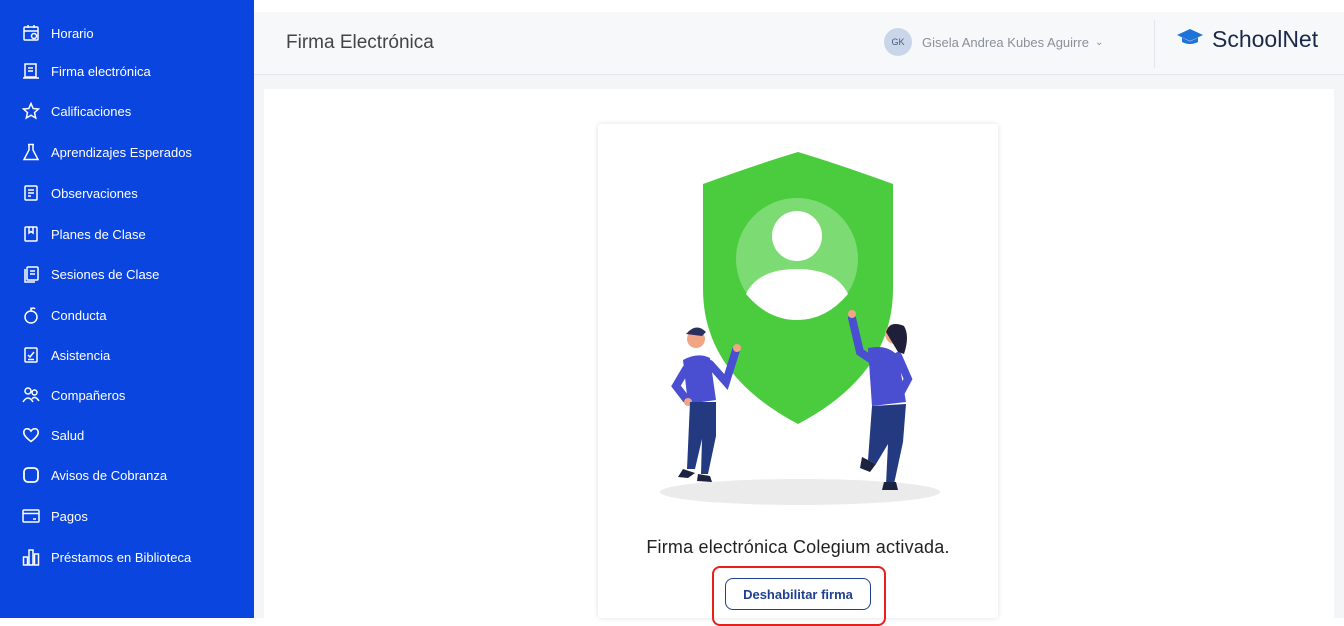 This screenshot has height=626, width=1344. I want to click on brand-logo: SchoolNet, so click(1247, 39).